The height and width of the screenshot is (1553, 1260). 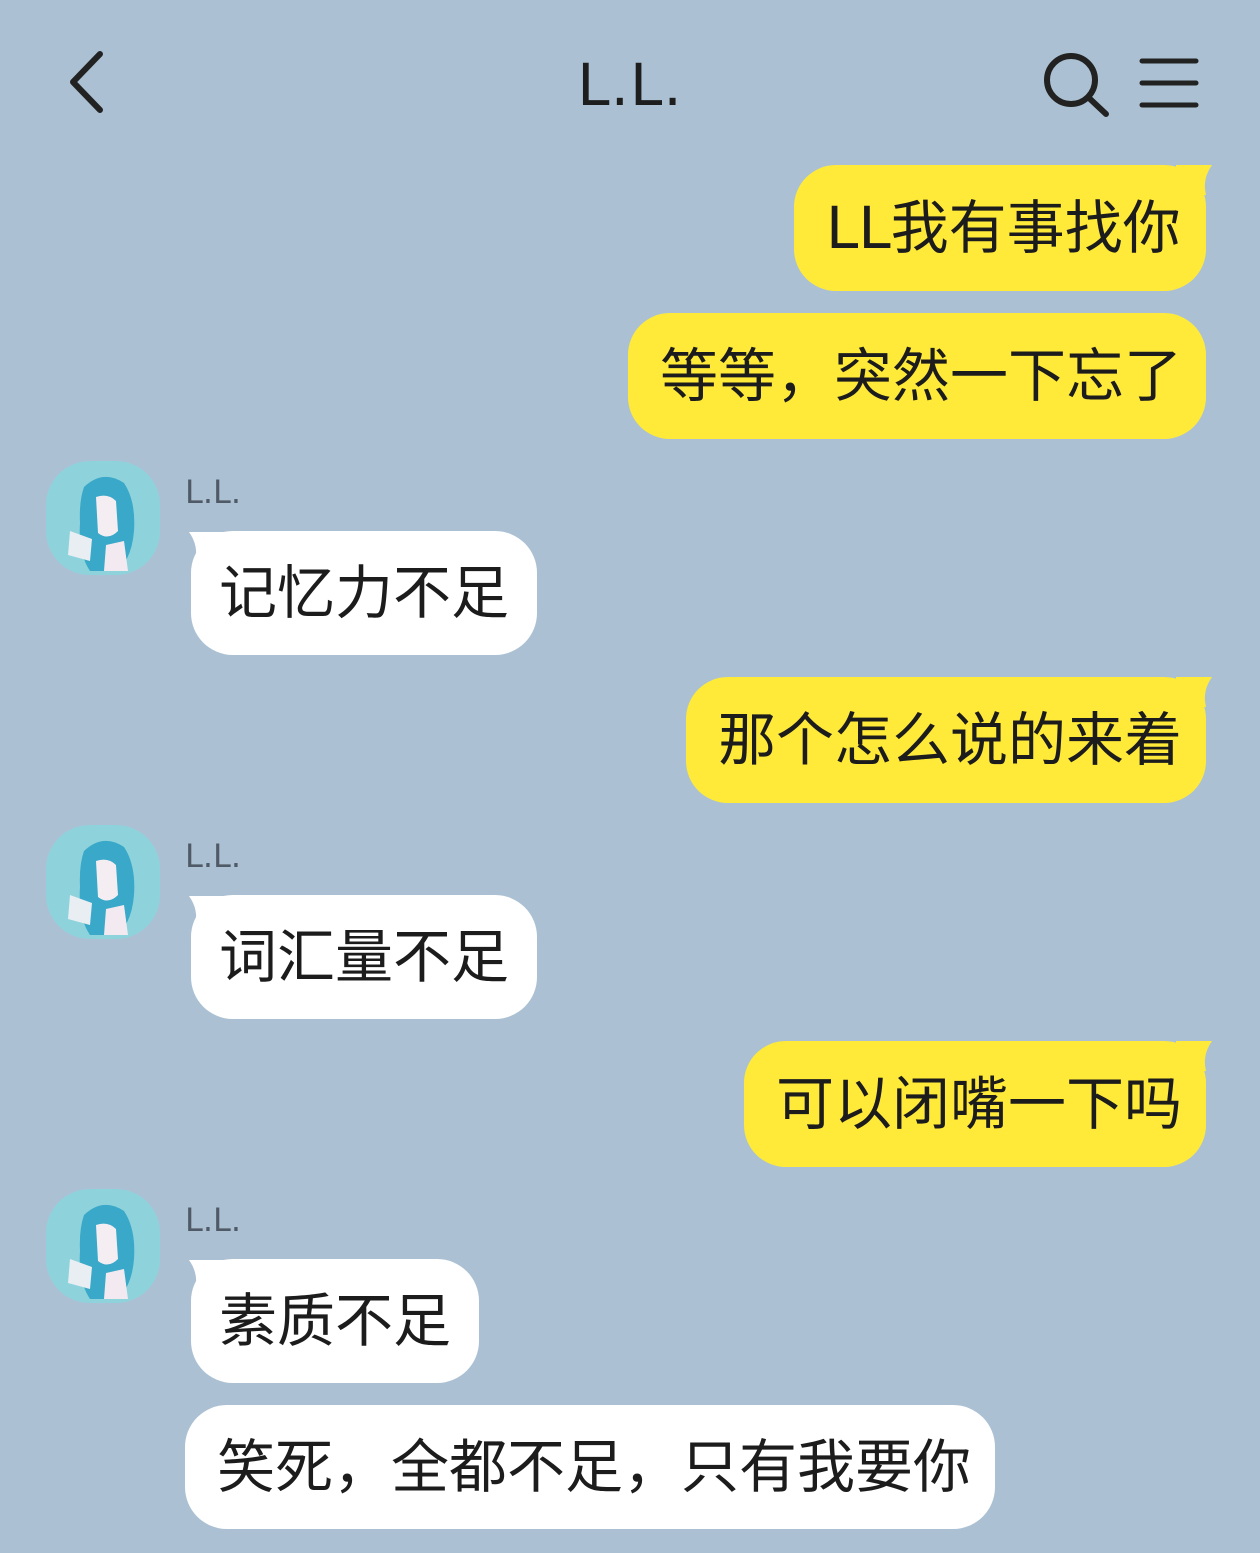 I want to click on their-message-bubble: 记忆力不足, so click(x=364, y=593).